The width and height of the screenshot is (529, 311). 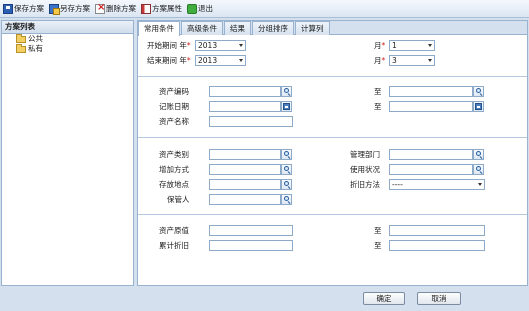 What do you see at coordinates (365, 184) in the screenshot?
I see `depreciation-method-label: 折旧方法` at bounding box center [365, 184].